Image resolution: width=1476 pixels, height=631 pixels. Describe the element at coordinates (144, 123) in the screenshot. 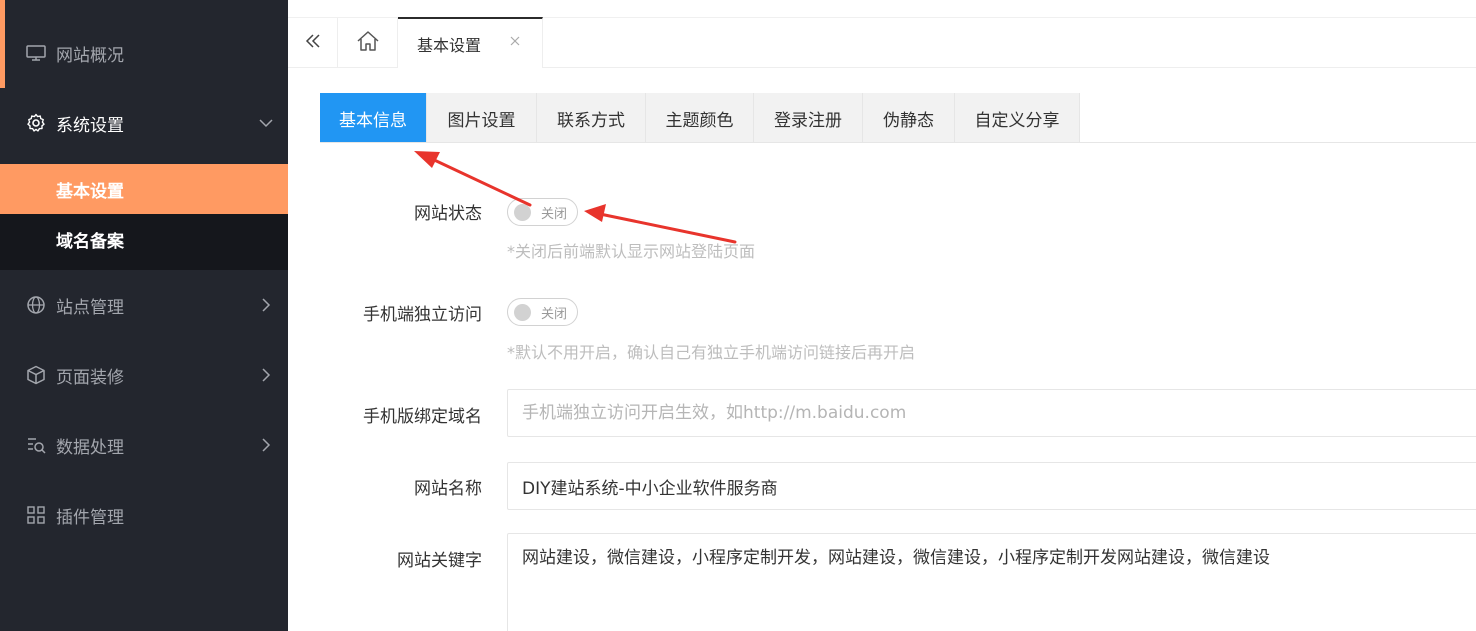

I see `sidebar-item-system-settings: 系统设置` at that location.